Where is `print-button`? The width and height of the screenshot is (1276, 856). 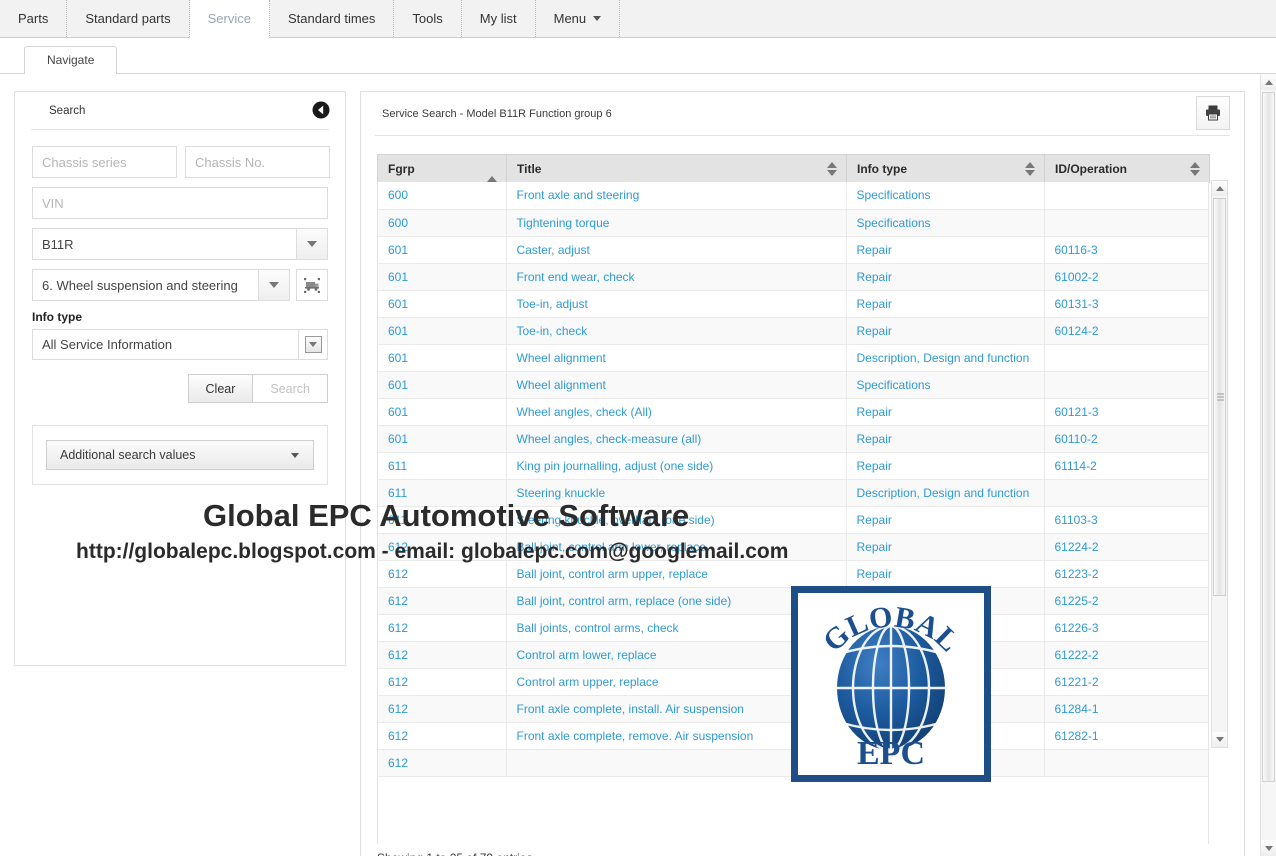
print-button is located at coordinates (1213, 113).